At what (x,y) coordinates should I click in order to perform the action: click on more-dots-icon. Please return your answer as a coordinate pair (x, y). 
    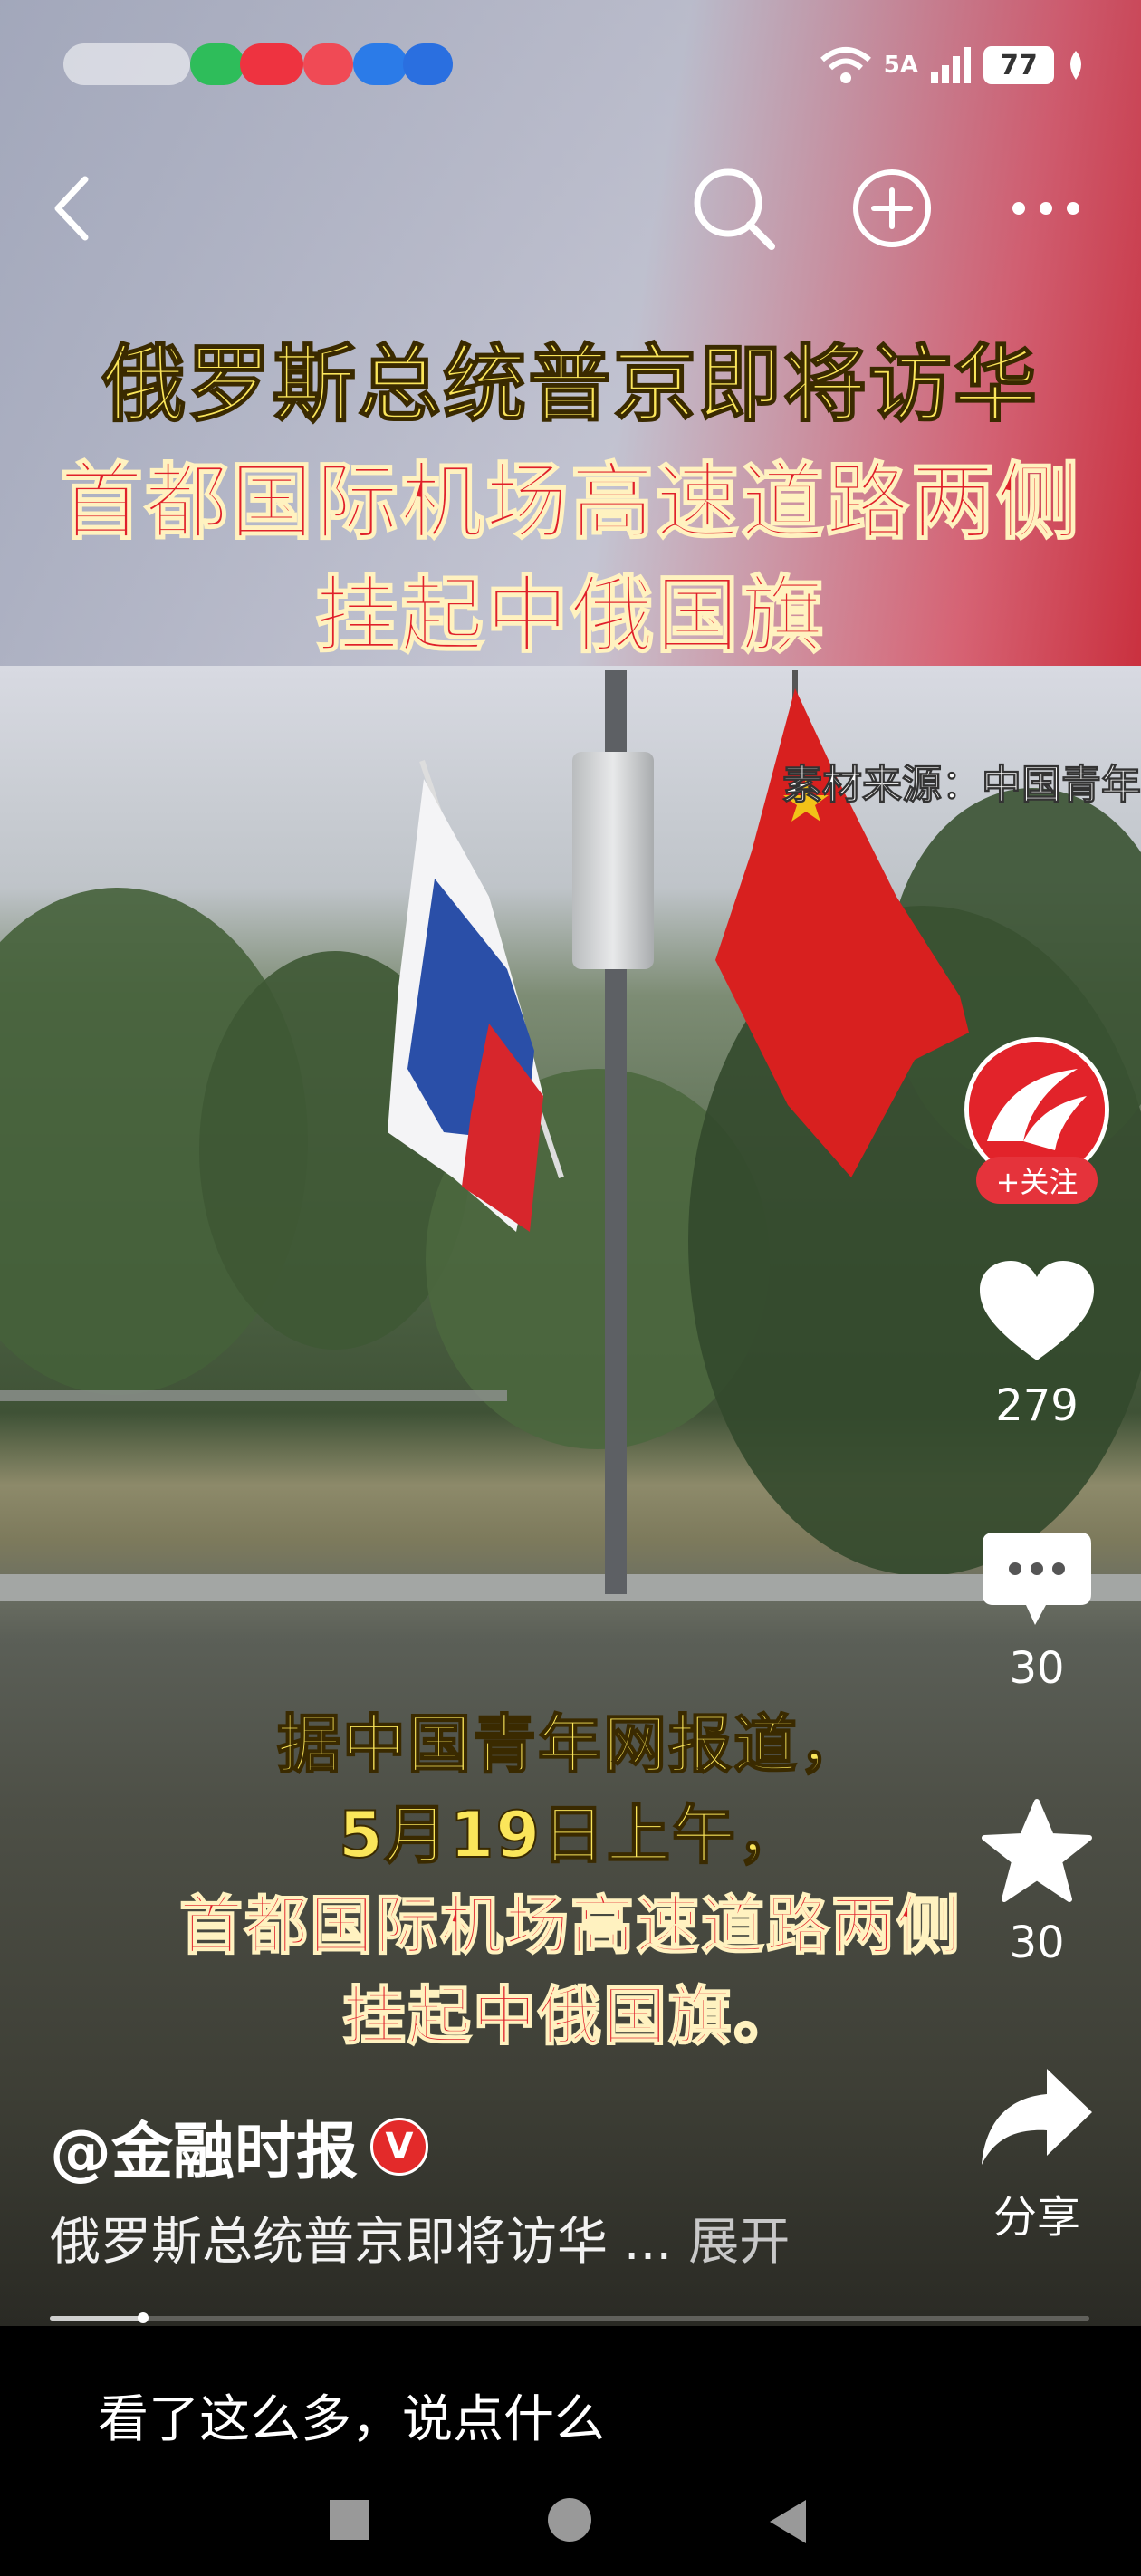
    Looking at the image, I should click on (1046, 208).